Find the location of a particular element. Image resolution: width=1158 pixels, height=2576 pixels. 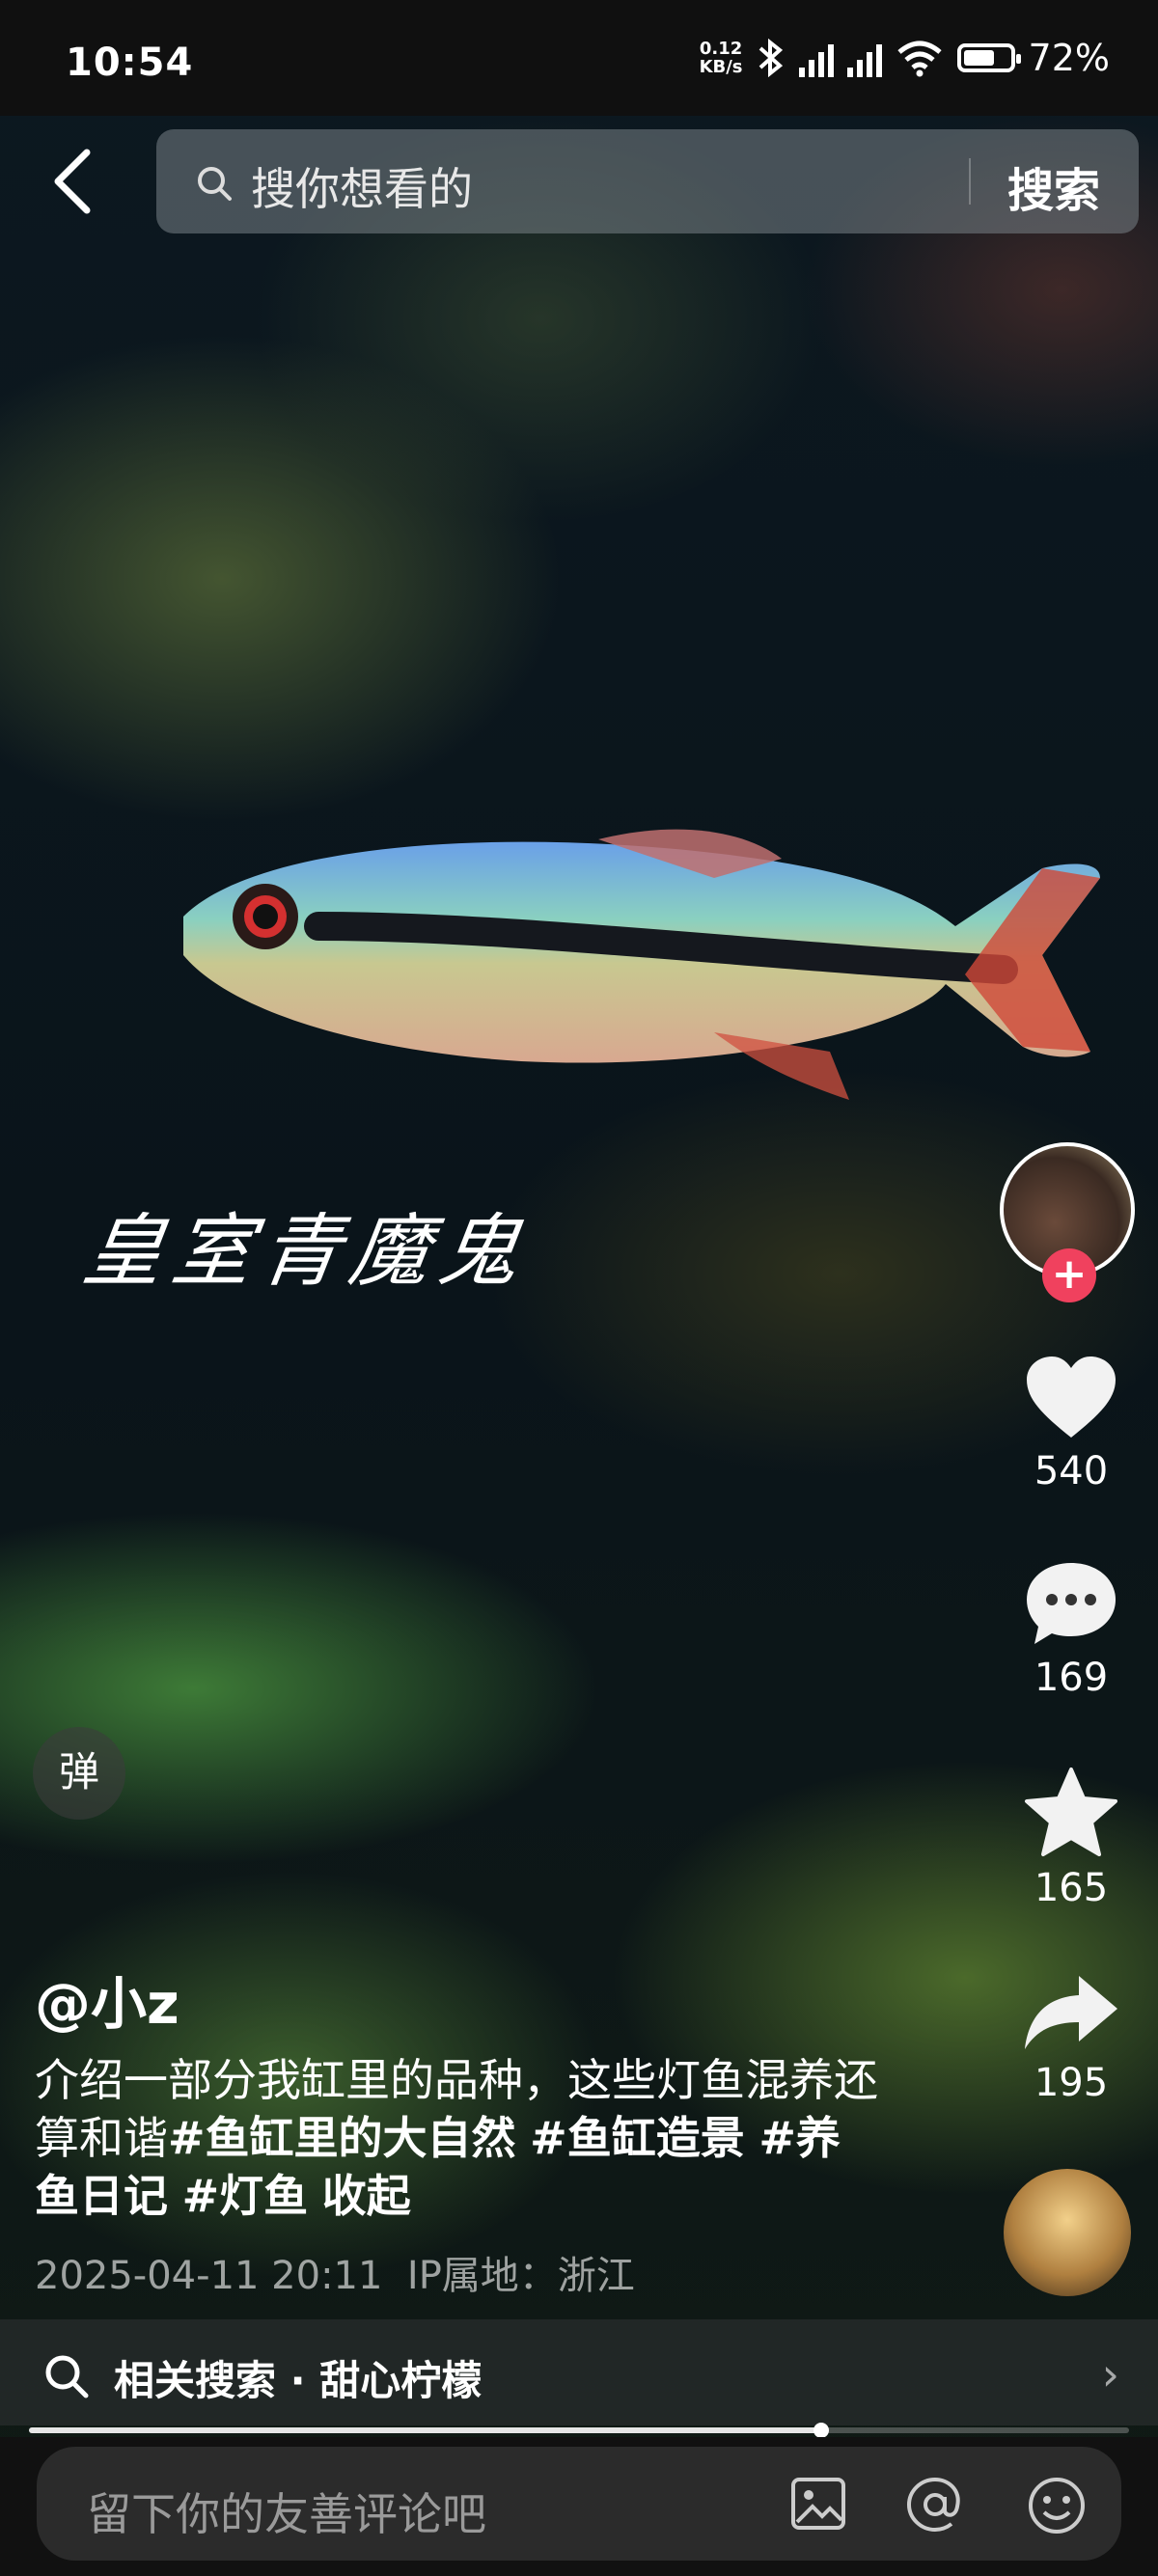

playback-progress is located at coordinates (579, 2430).